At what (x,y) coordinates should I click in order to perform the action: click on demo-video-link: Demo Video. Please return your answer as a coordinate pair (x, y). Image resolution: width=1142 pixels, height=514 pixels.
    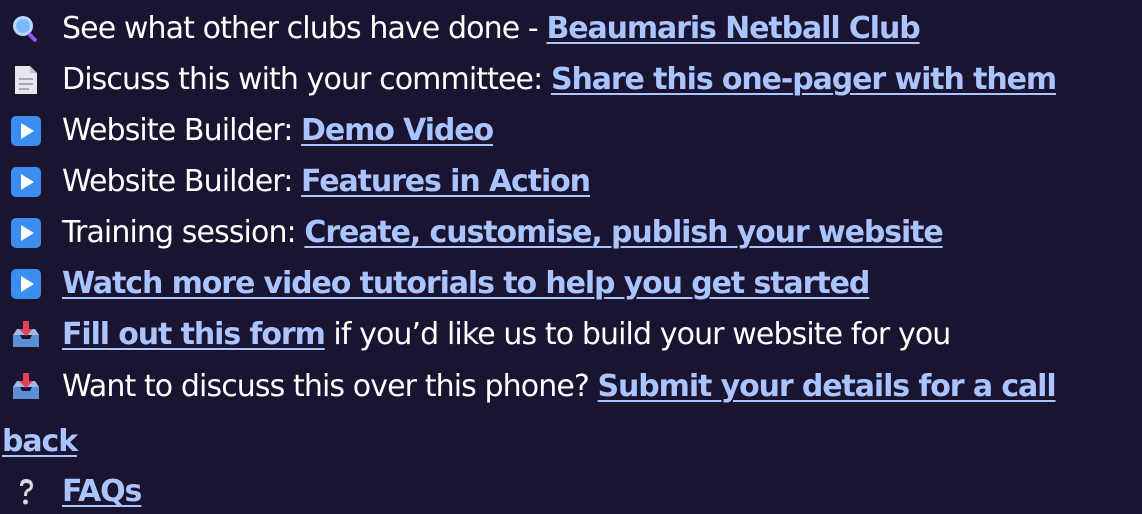
    Looking at the image, I should click on (397, 130).